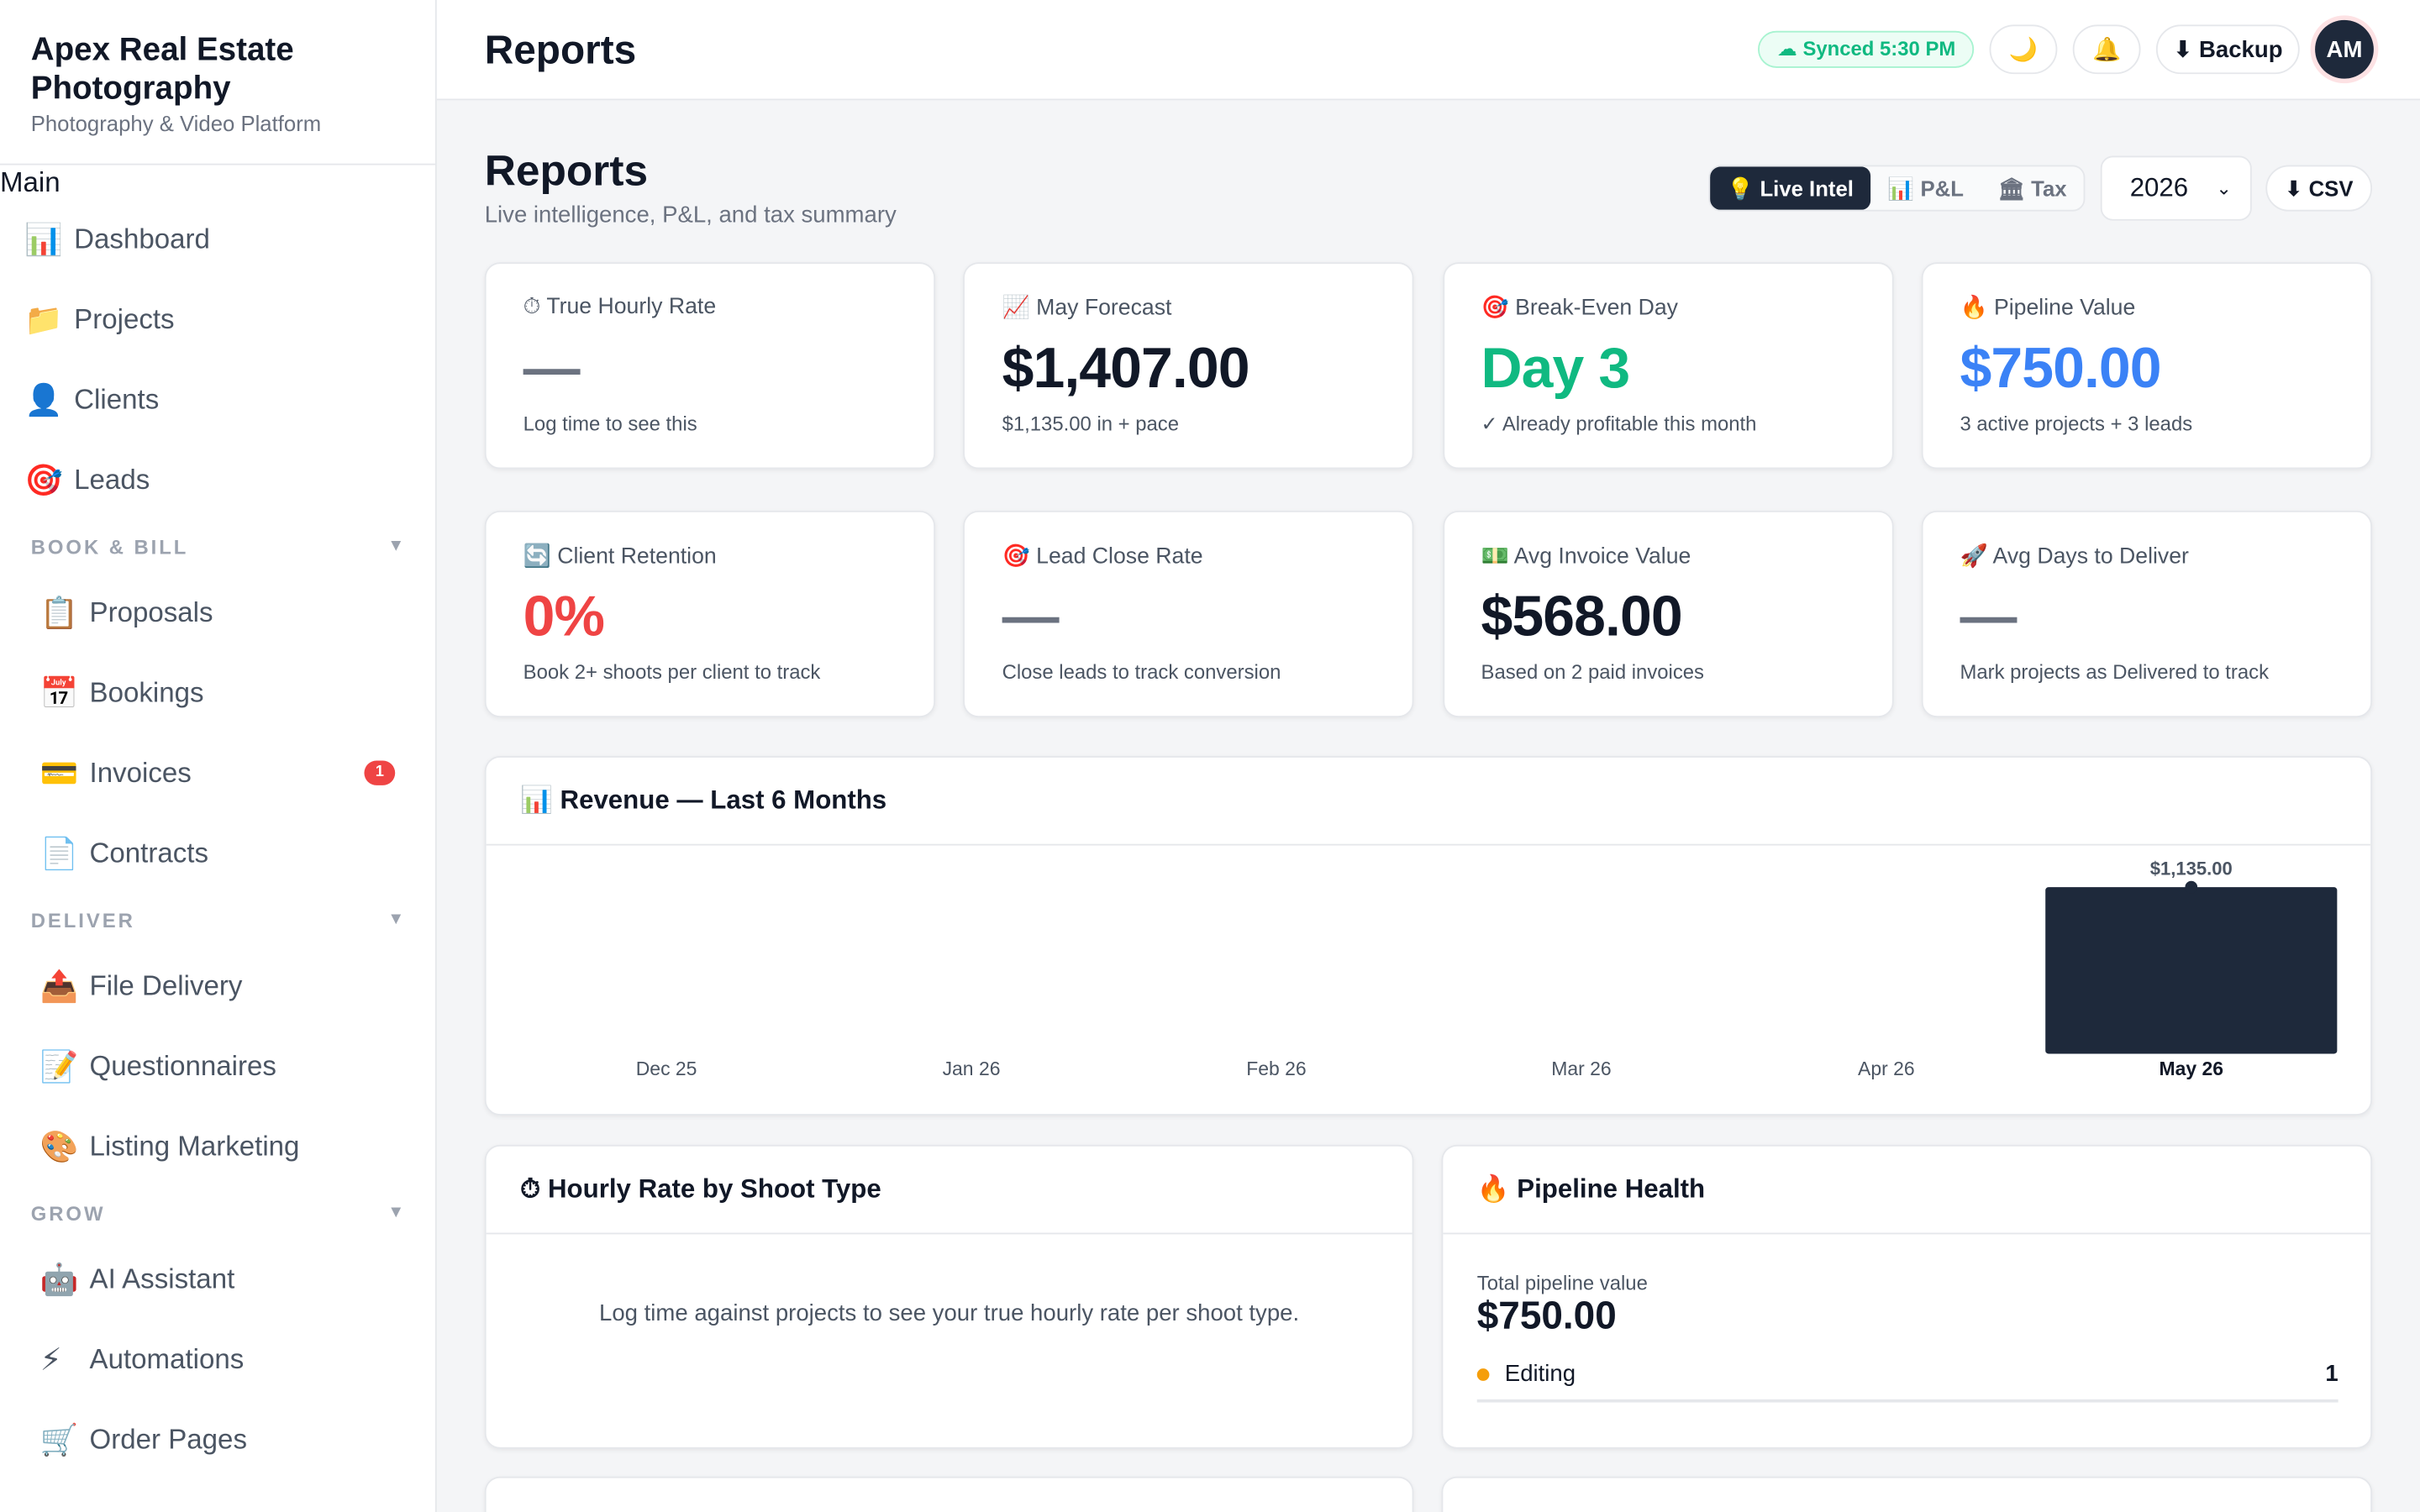 The image size is (2420, 1512). I want to click on nav-main-group: 📊 Dashboard 📁 Projects 👤 Clients 🎯 Leads, so click(218, 359).